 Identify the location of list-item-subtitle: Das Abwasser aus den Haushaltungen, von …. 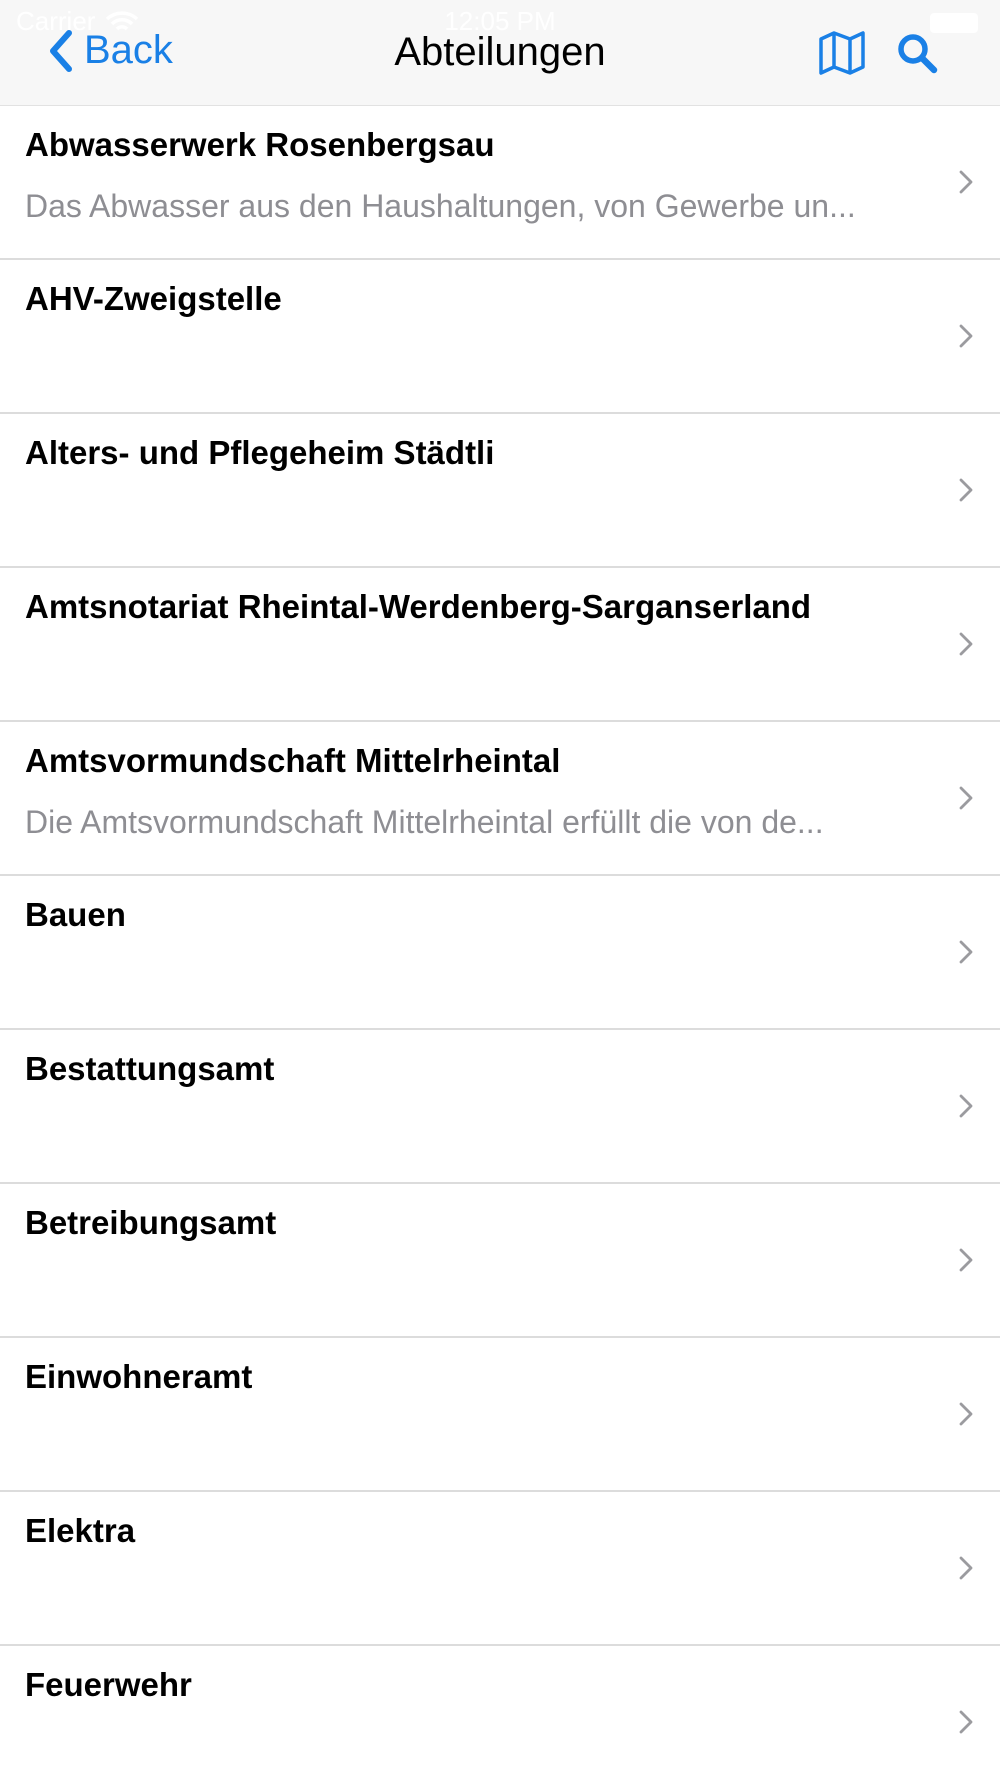
(440, 206).